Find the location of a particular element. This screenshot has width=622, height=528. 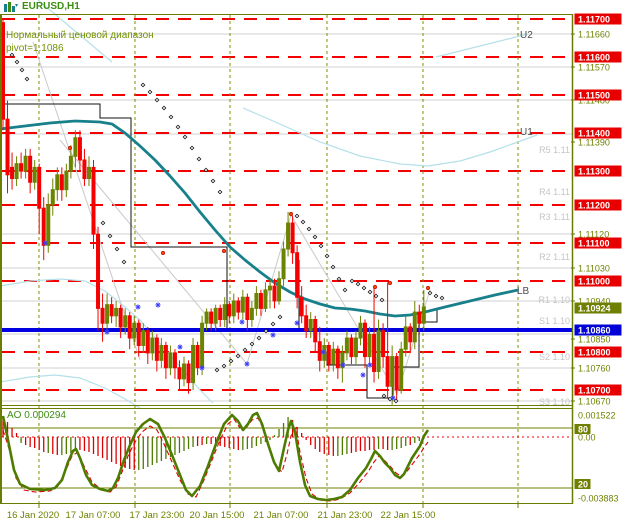

time-axis-label: 21 Jan 07:00 is located at coordinates (281, 515).